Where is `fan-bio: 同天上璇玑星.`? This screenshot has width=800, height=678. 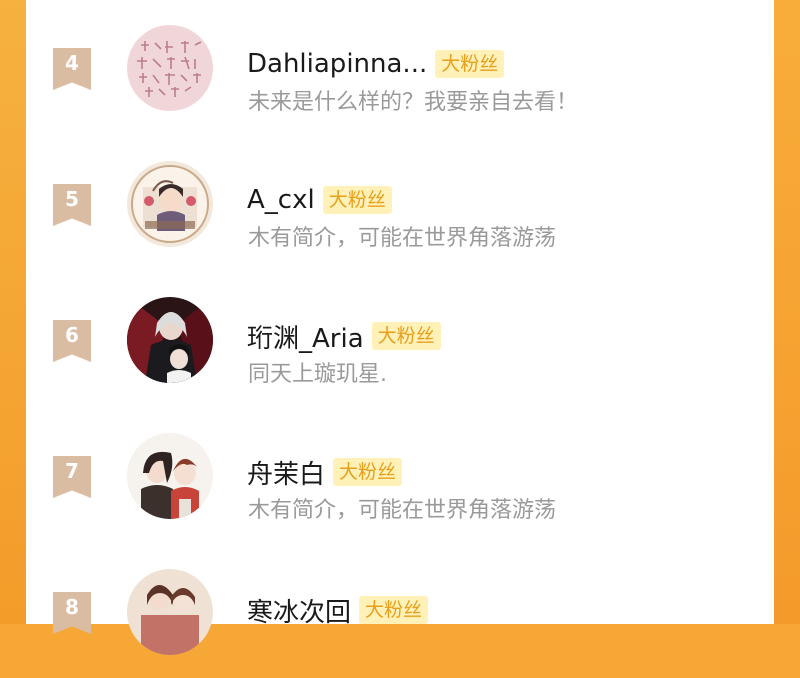 fan-bio: 同天上璇玑星. is located at coordinates (317, 374).